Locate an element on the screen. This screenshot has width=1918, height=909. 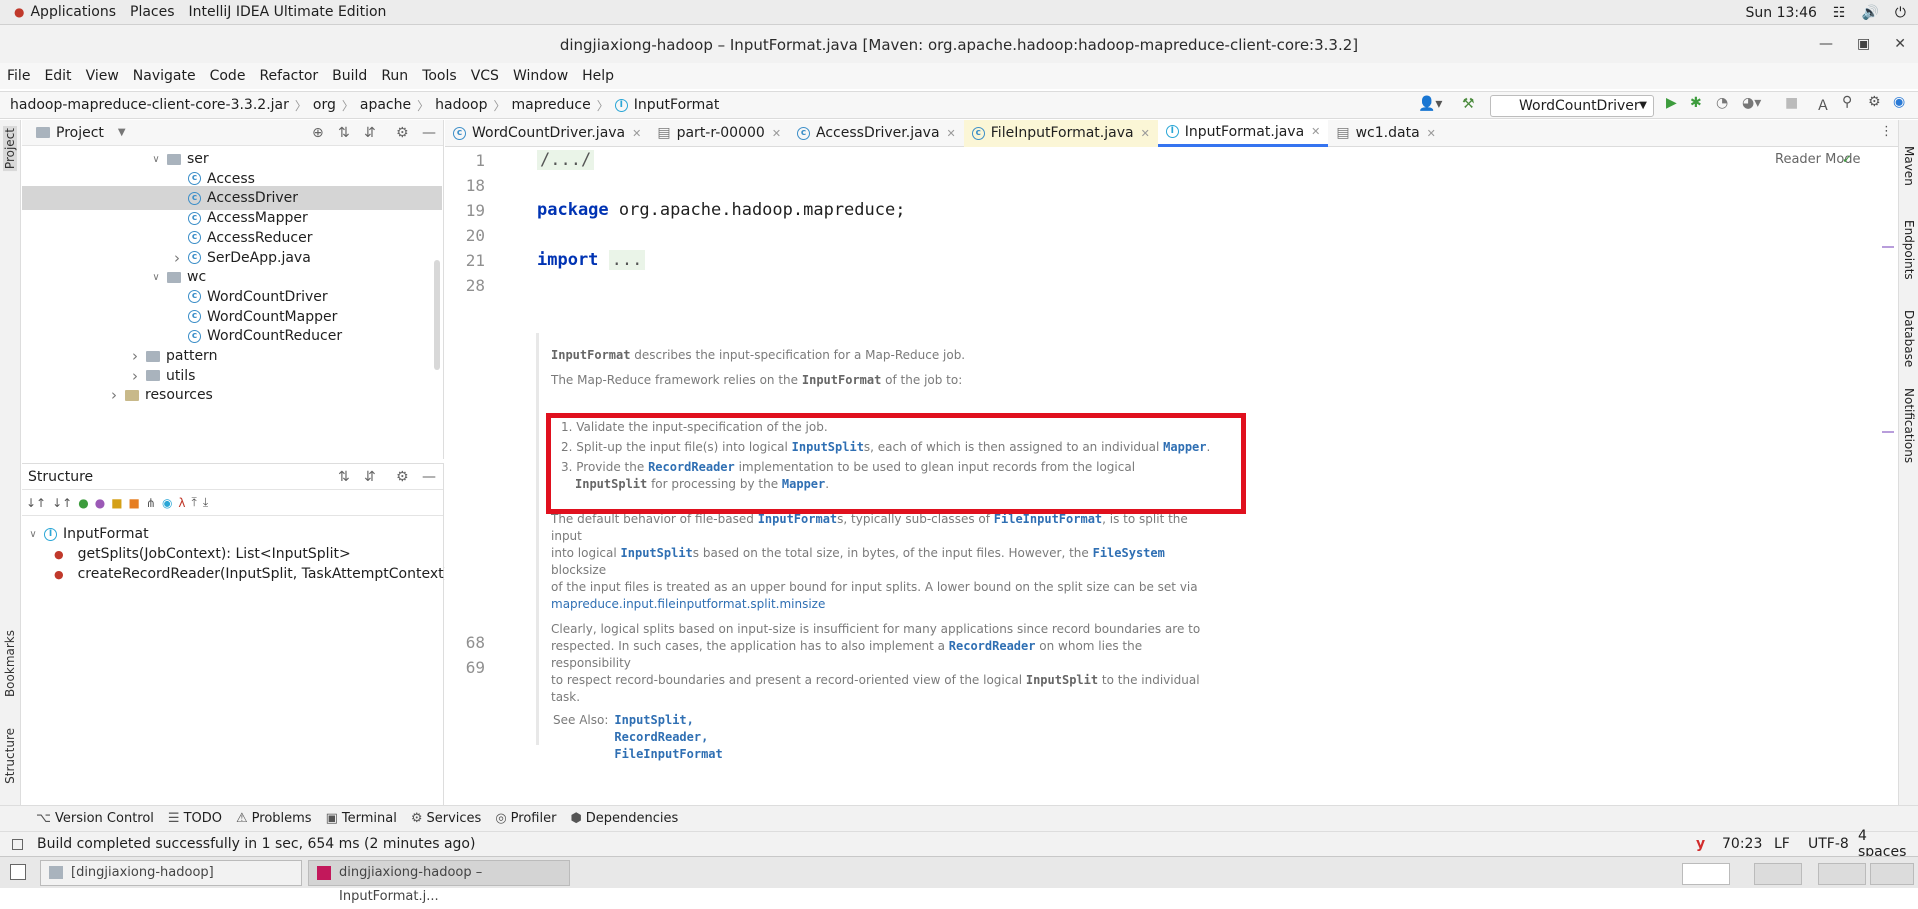
doc-link: InputFormat is located at coordinates (797, 519).